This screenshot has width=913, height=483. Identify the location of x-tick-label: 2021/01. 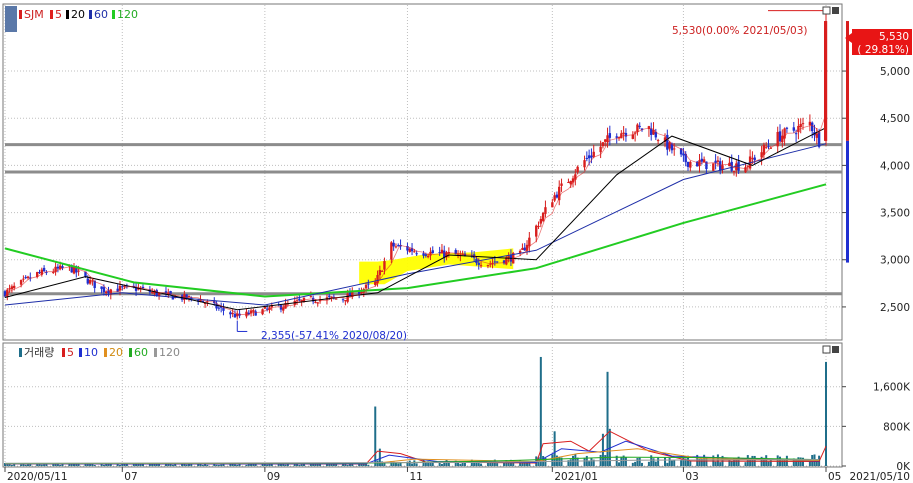
(576, 477).